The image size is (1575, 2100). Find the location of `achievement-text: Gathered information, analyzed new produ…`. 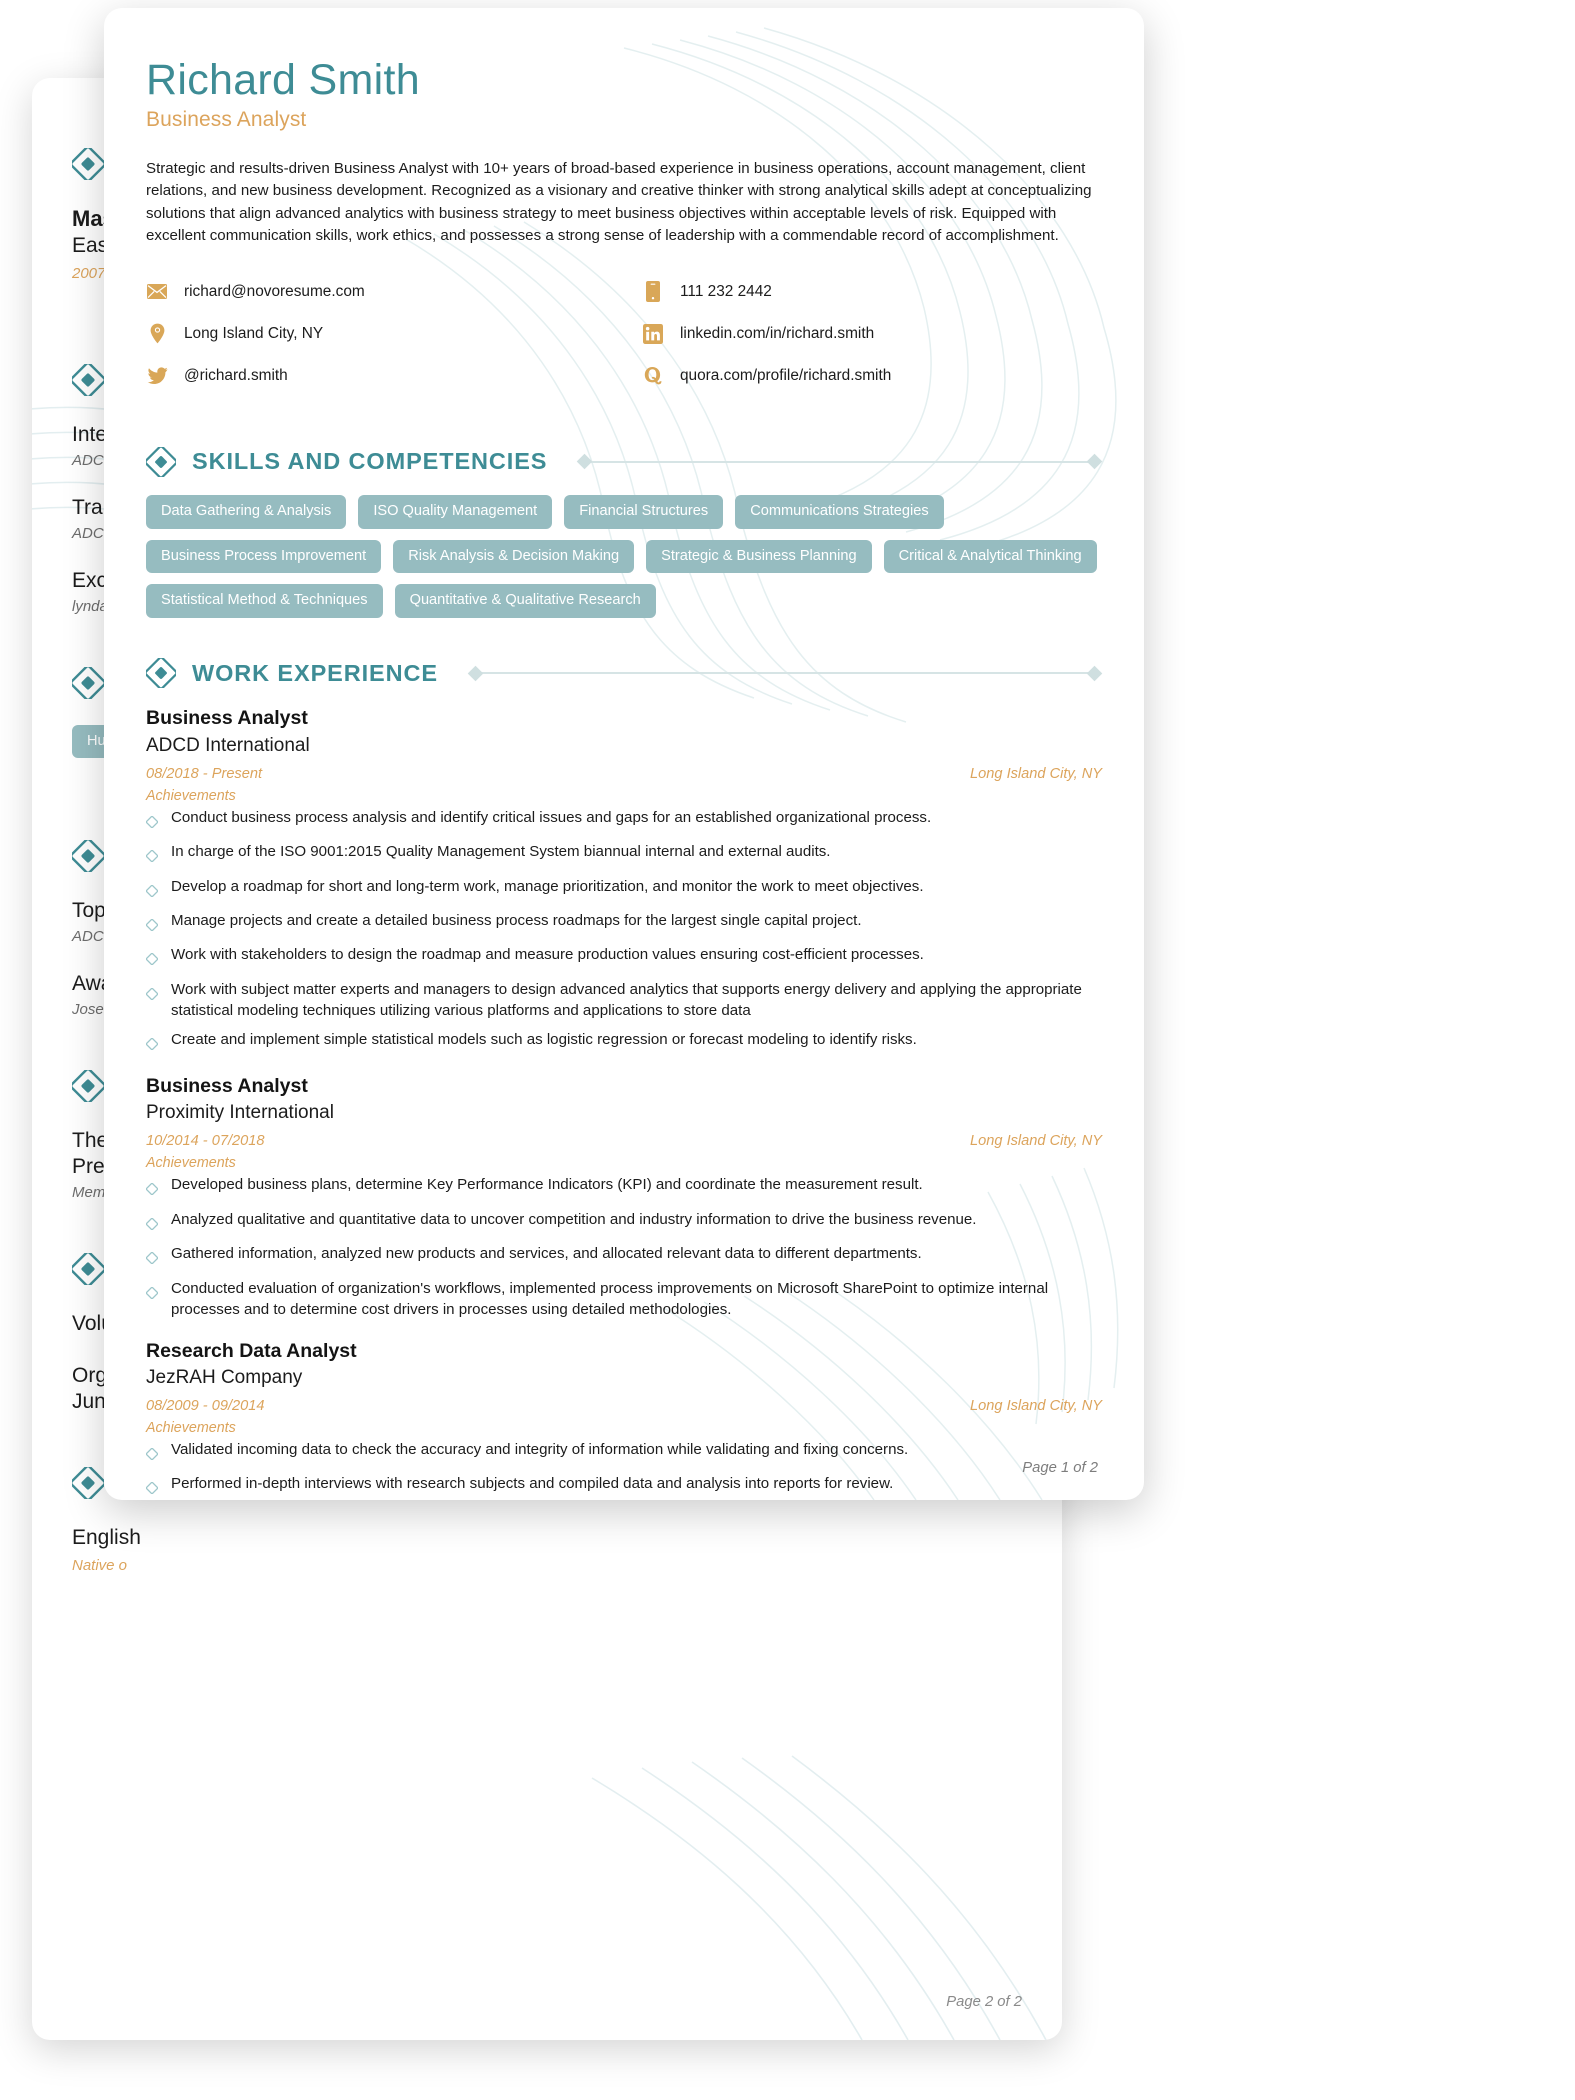

achievement-text: Gathered information, analyzed new produ… is located at coordinates (546, 1254).